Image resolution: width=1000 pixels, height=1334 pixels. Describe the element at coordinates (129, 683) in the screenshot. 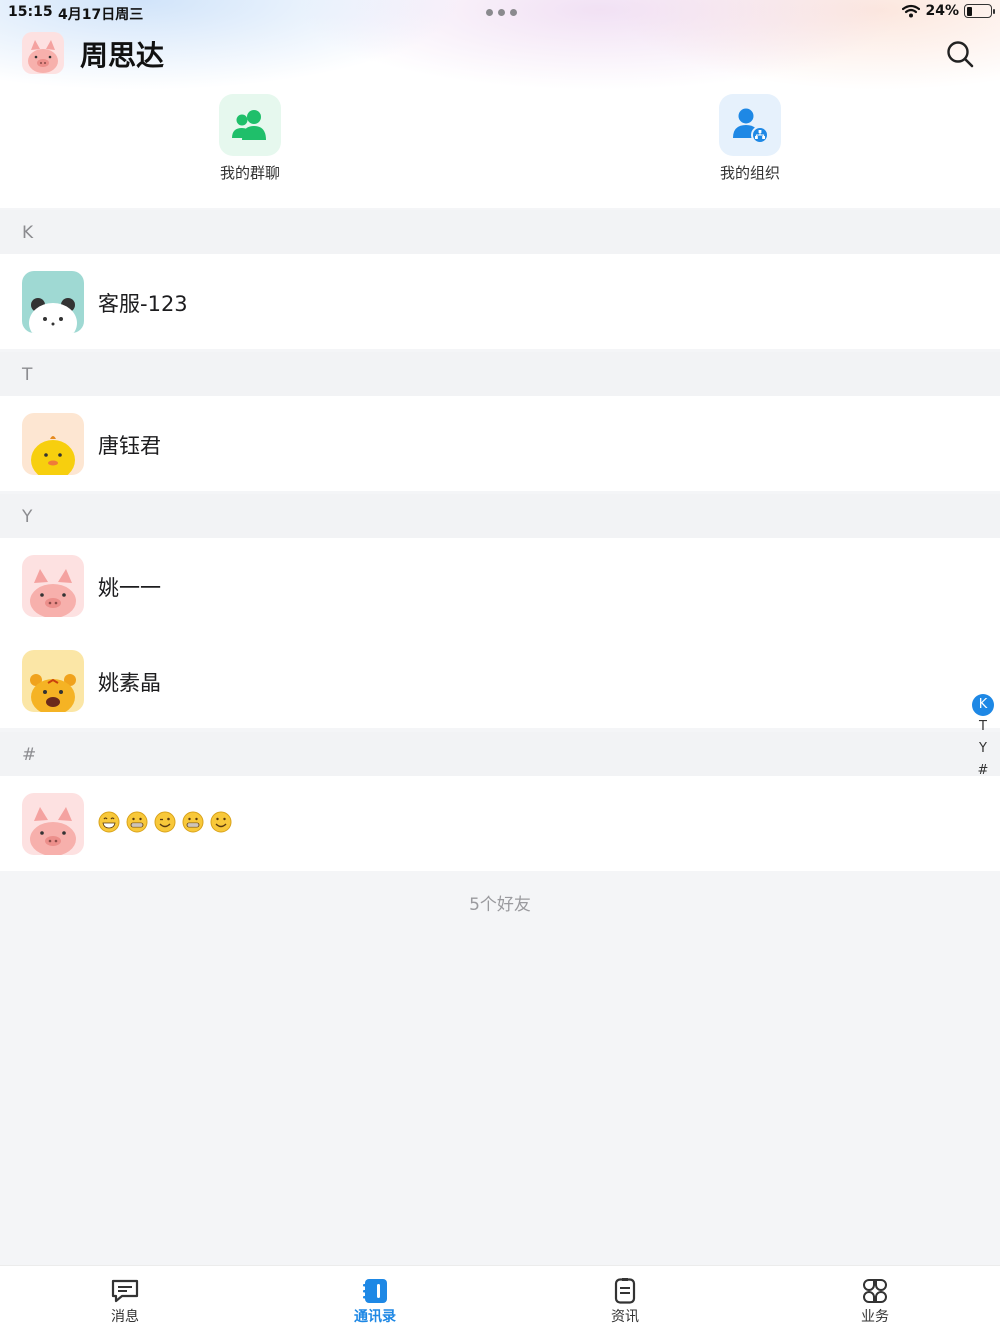

I see `contact-name: 姚素晶` at that location.